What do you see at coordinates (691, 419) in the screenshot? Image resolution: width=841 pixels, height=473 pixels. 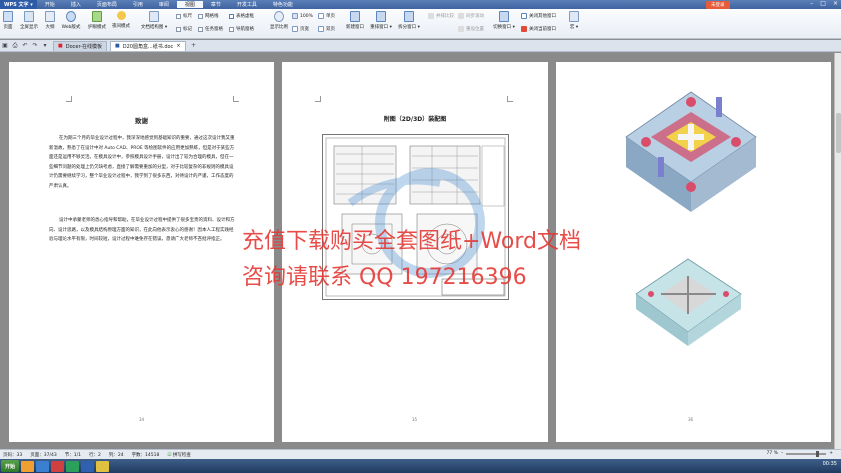 I see `page-number: 36` at bounding box center [691, 419].